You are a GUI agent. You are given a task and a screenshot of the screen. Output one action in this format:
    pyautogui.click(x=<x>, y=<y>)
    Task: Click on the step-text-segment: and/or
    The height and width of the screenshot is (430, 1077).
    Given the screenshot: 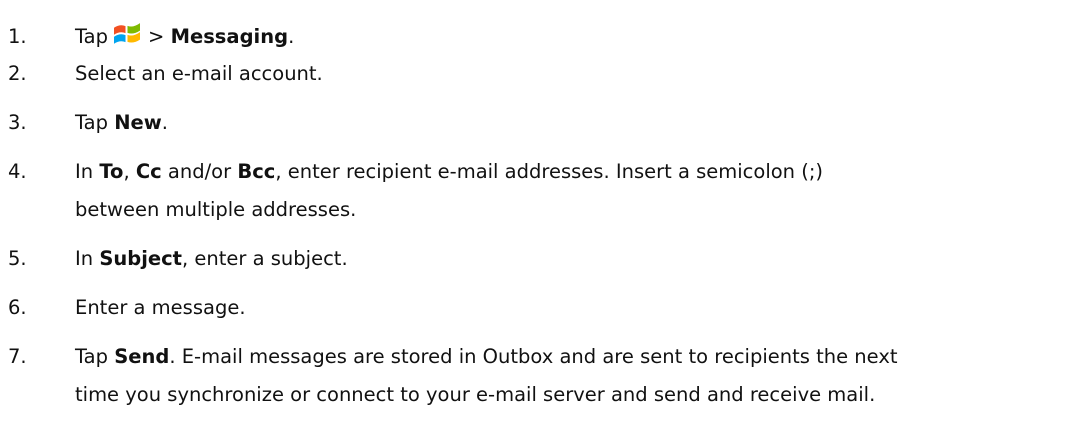 What is the action you would take?
    pyautogui.click(x=199, y=171)
    